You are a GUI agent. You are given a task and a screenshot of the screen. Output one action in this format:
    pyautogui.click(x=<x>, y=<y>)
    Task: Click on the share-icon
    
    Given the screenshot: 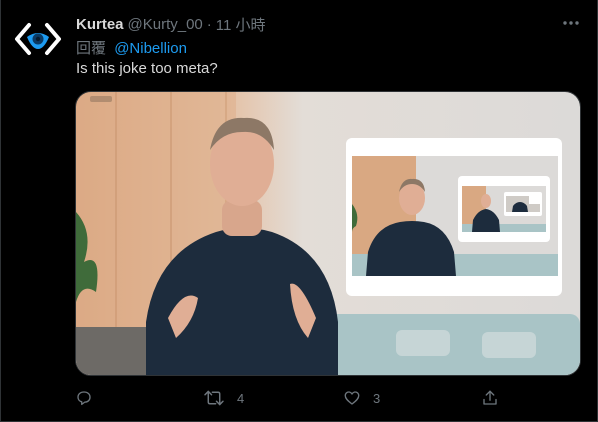 What is the action you would take?
    pyautogui.click(x=490, y=397)
    